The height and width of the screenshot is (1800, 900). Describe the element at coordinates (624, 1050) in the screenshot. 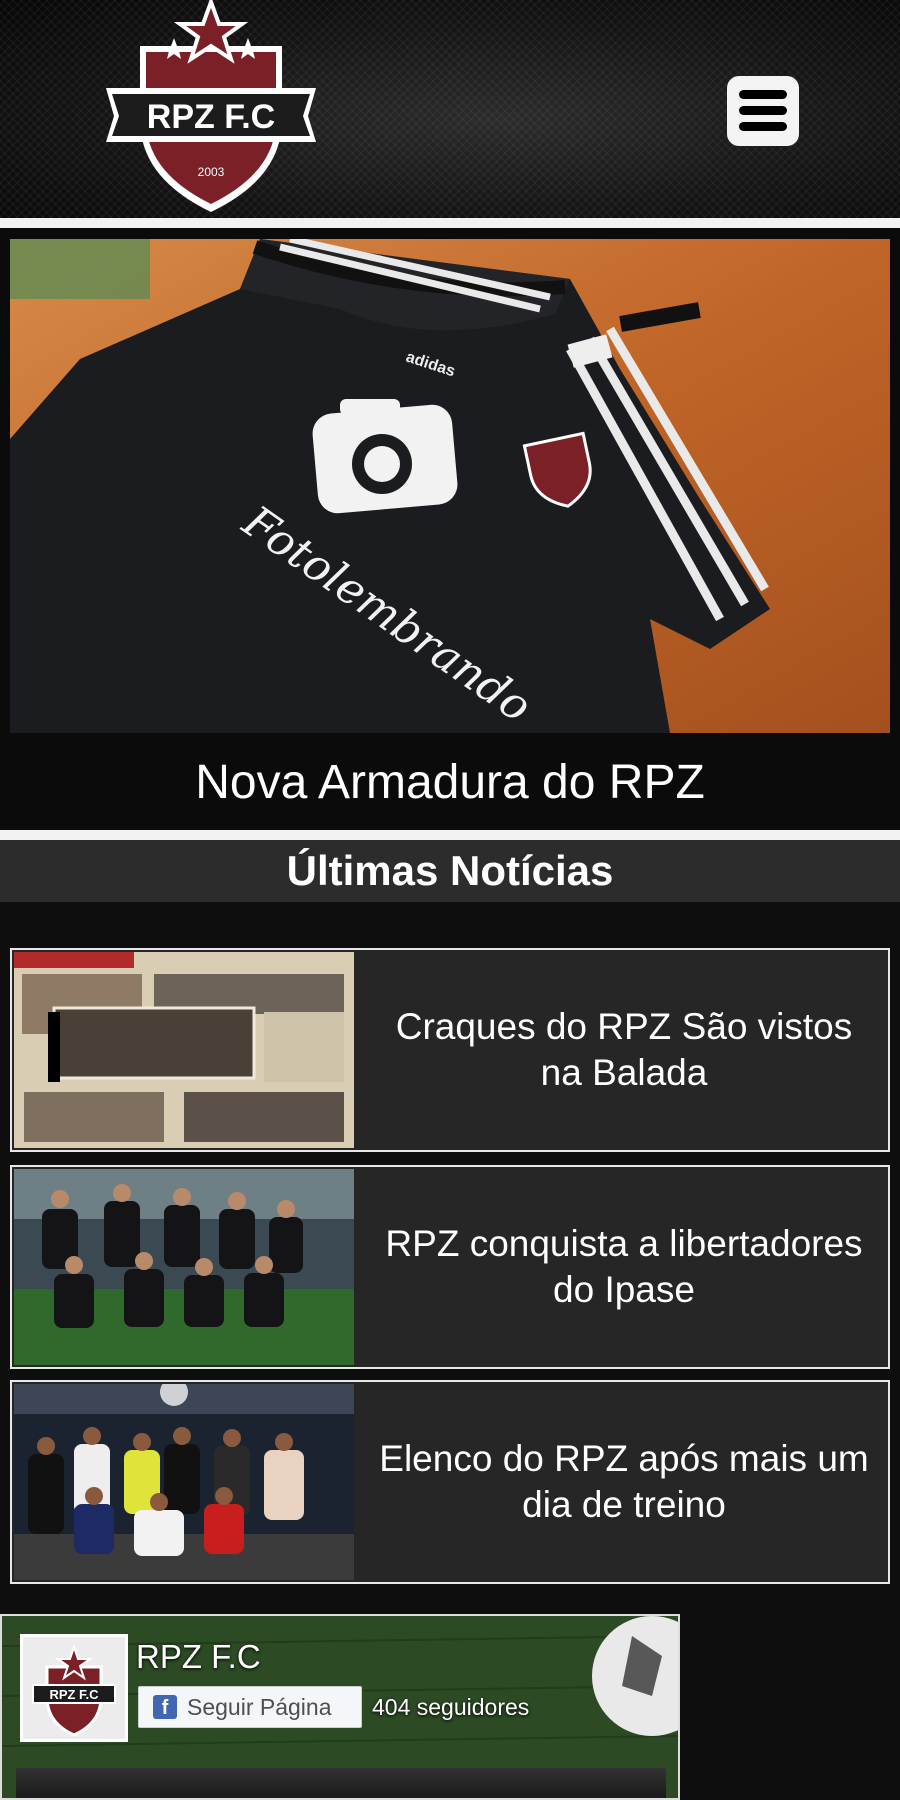

I see `news-title: Craques do RPZ São vistos na Balada` at that location.